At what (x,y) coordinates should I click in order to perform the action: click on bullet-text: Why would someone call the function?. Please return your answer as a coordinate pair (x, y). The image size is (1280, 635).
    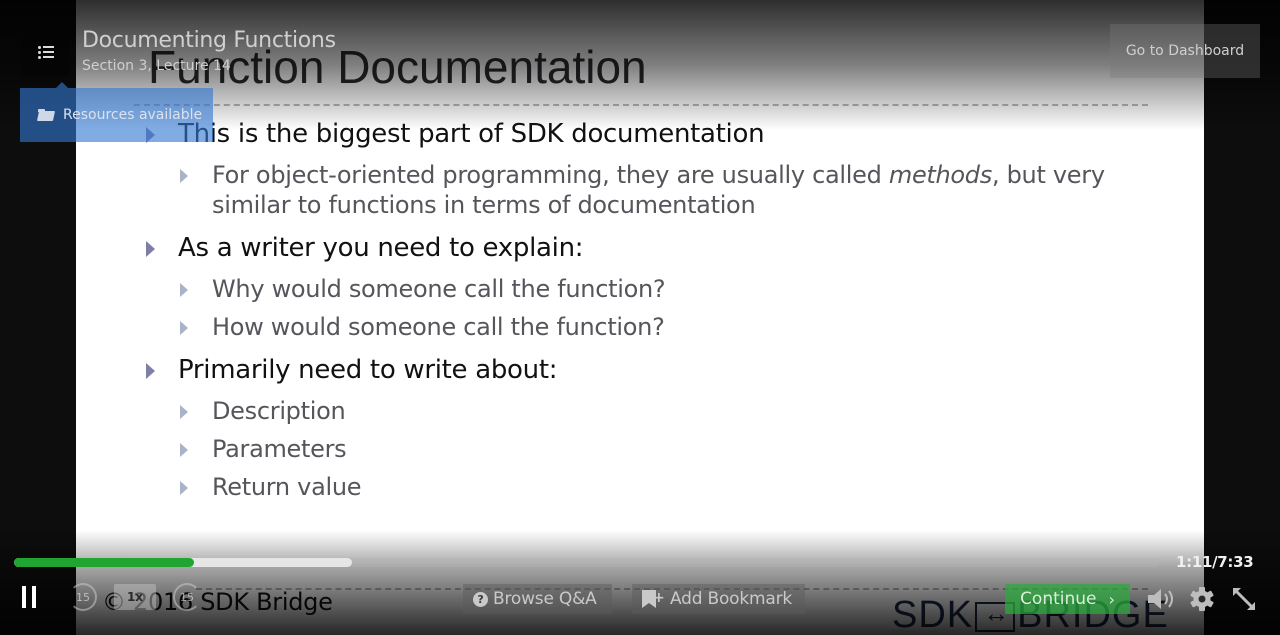
    Looking at the image, I should click on (439, 289).